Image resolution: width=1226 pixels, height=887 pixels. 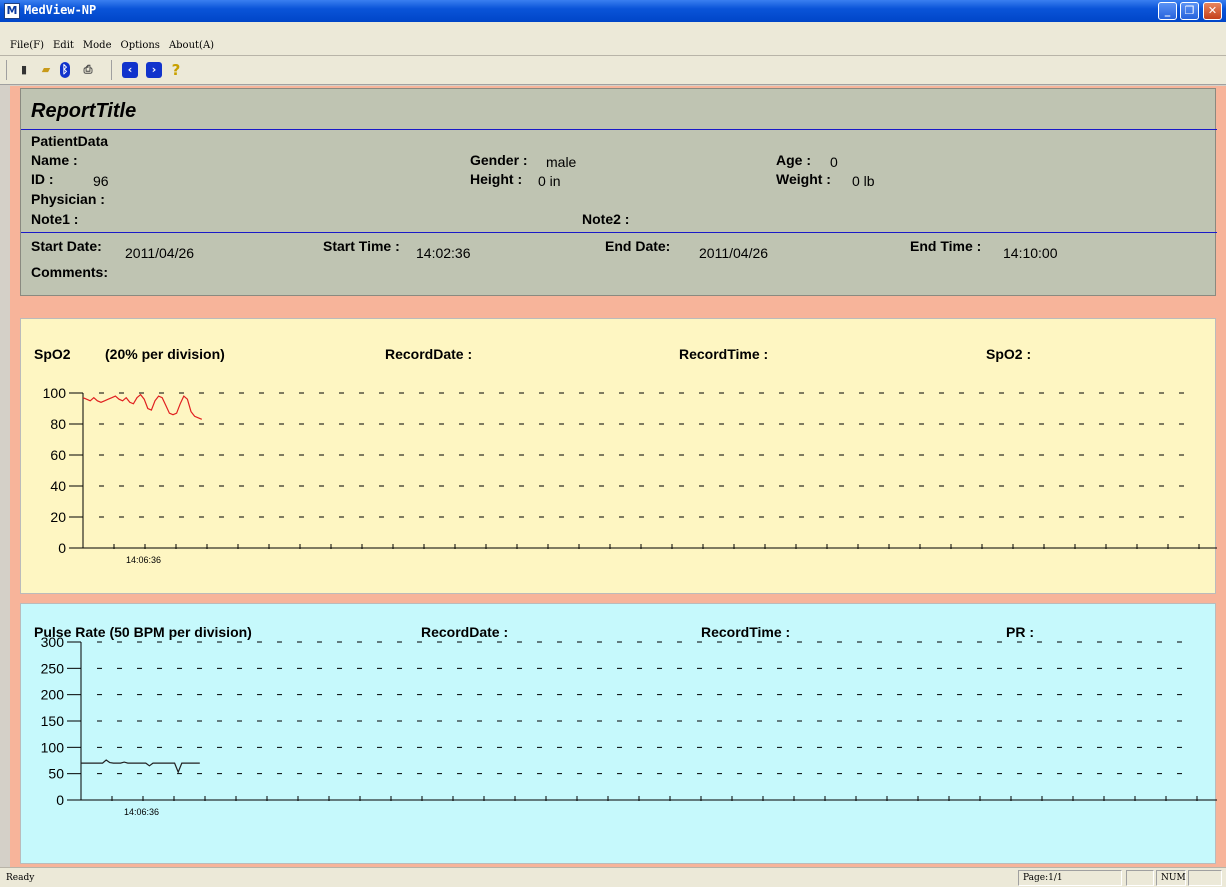 I want to click on toolbar-separator, so click(x=111, y=70).